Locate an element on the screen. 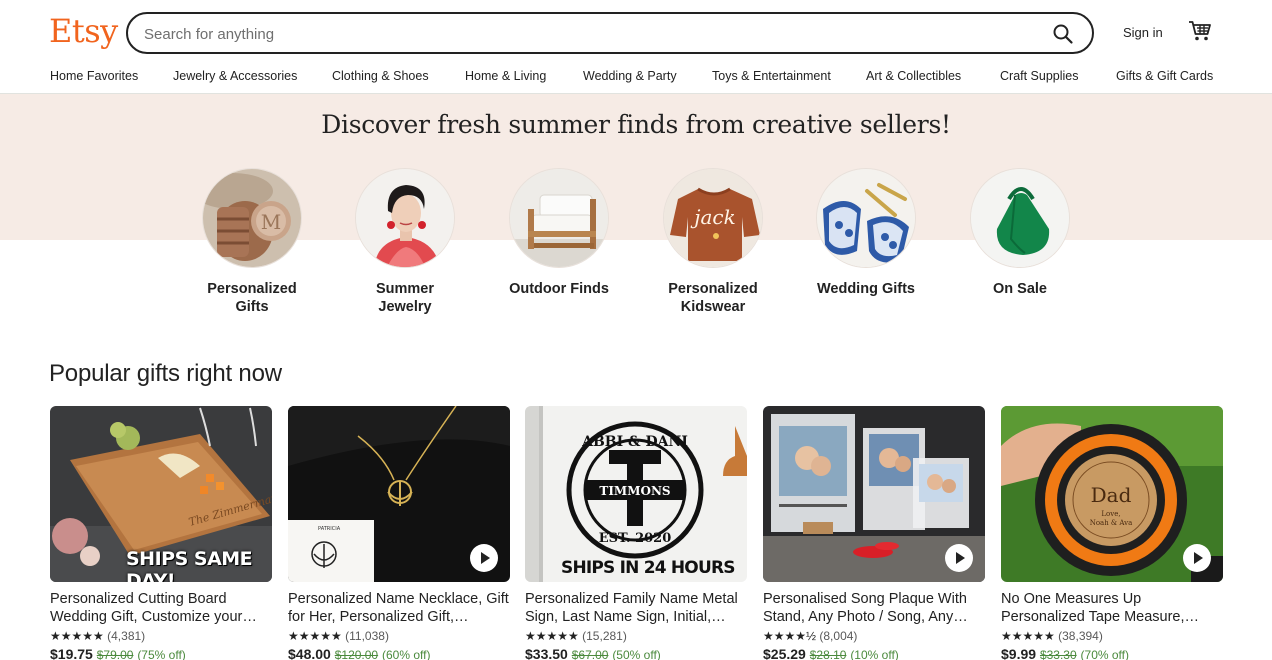 This screenshot has width=1272, height=660. svg-text: ABBI & DANI is located at coordinates (634, 442).